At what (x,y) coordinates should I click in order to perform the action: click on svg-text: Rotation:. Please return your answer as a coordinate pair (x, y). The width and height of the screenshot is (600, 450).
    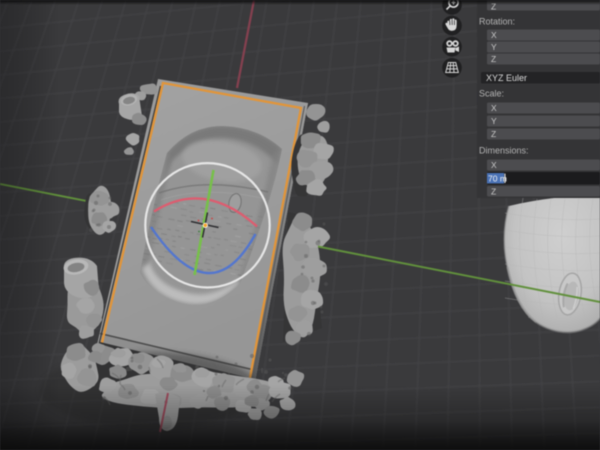
    Looking at the image, I should click on (497, 22).